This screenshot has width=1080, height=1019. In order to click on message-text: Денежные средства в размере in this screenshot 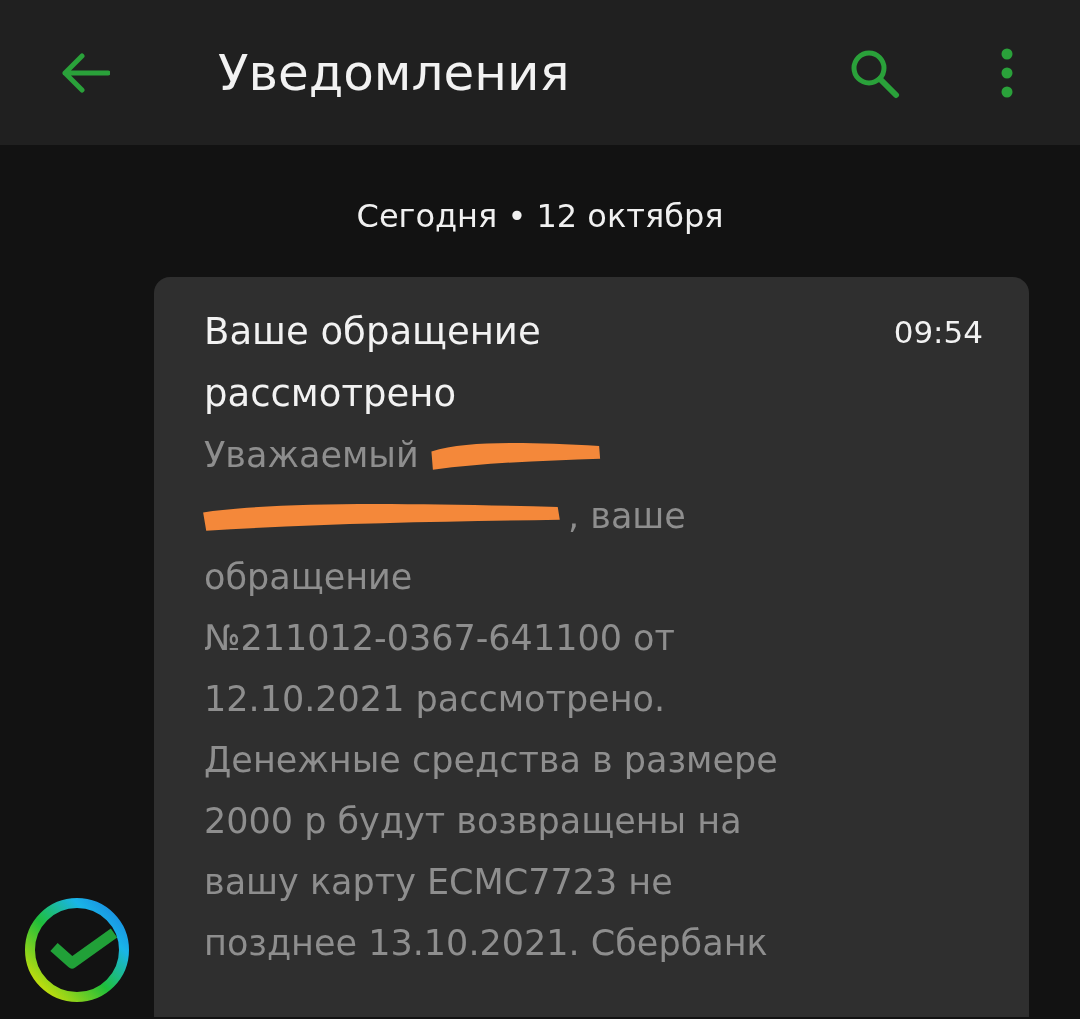, I will do `click(491, 760)`.